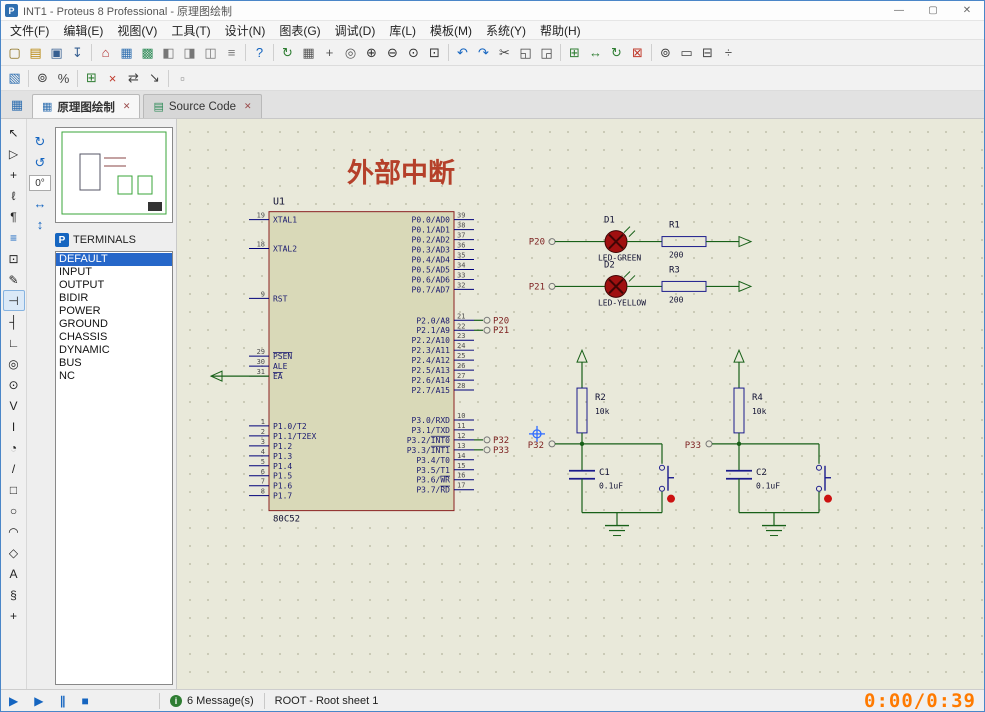  Describe the element at coordinates (14, 78) in the screenshot. I see `refresh-component-list-button: ▧` at that location.